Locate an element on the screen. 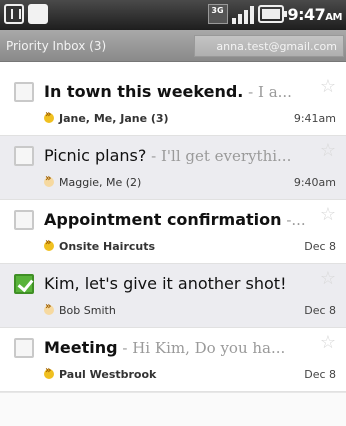 The height and width of the screenshot is (426, 346). message-senders: Onsite Haircuts is located at coordinates (107, 246).